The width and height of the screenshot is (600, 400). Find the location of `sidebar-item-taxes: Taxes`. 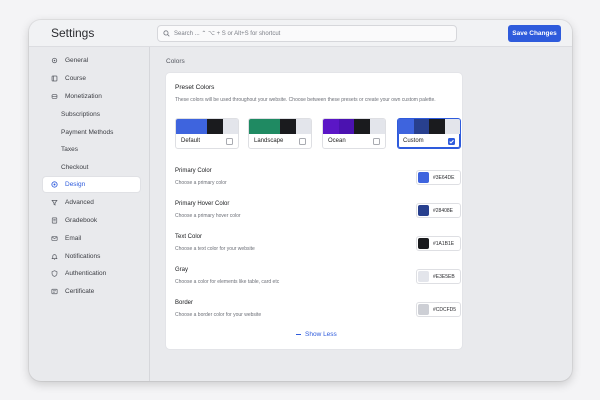

sidebar-item-taxes: Taxes is located at coordinates (91, 149).